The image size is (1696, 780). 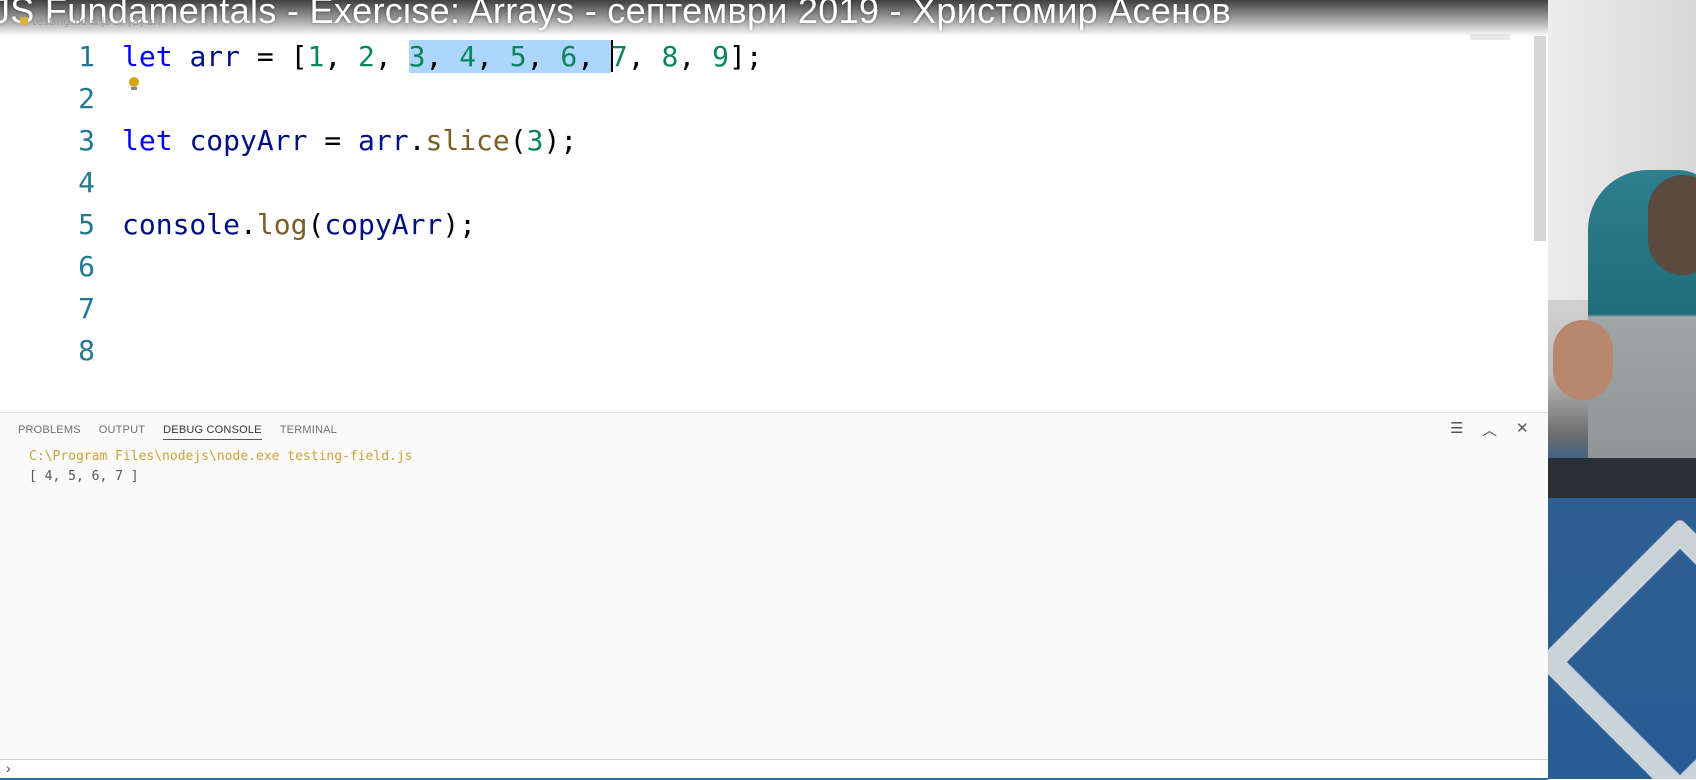 I want to click on code-line: 7, so click(x=765, y=309).